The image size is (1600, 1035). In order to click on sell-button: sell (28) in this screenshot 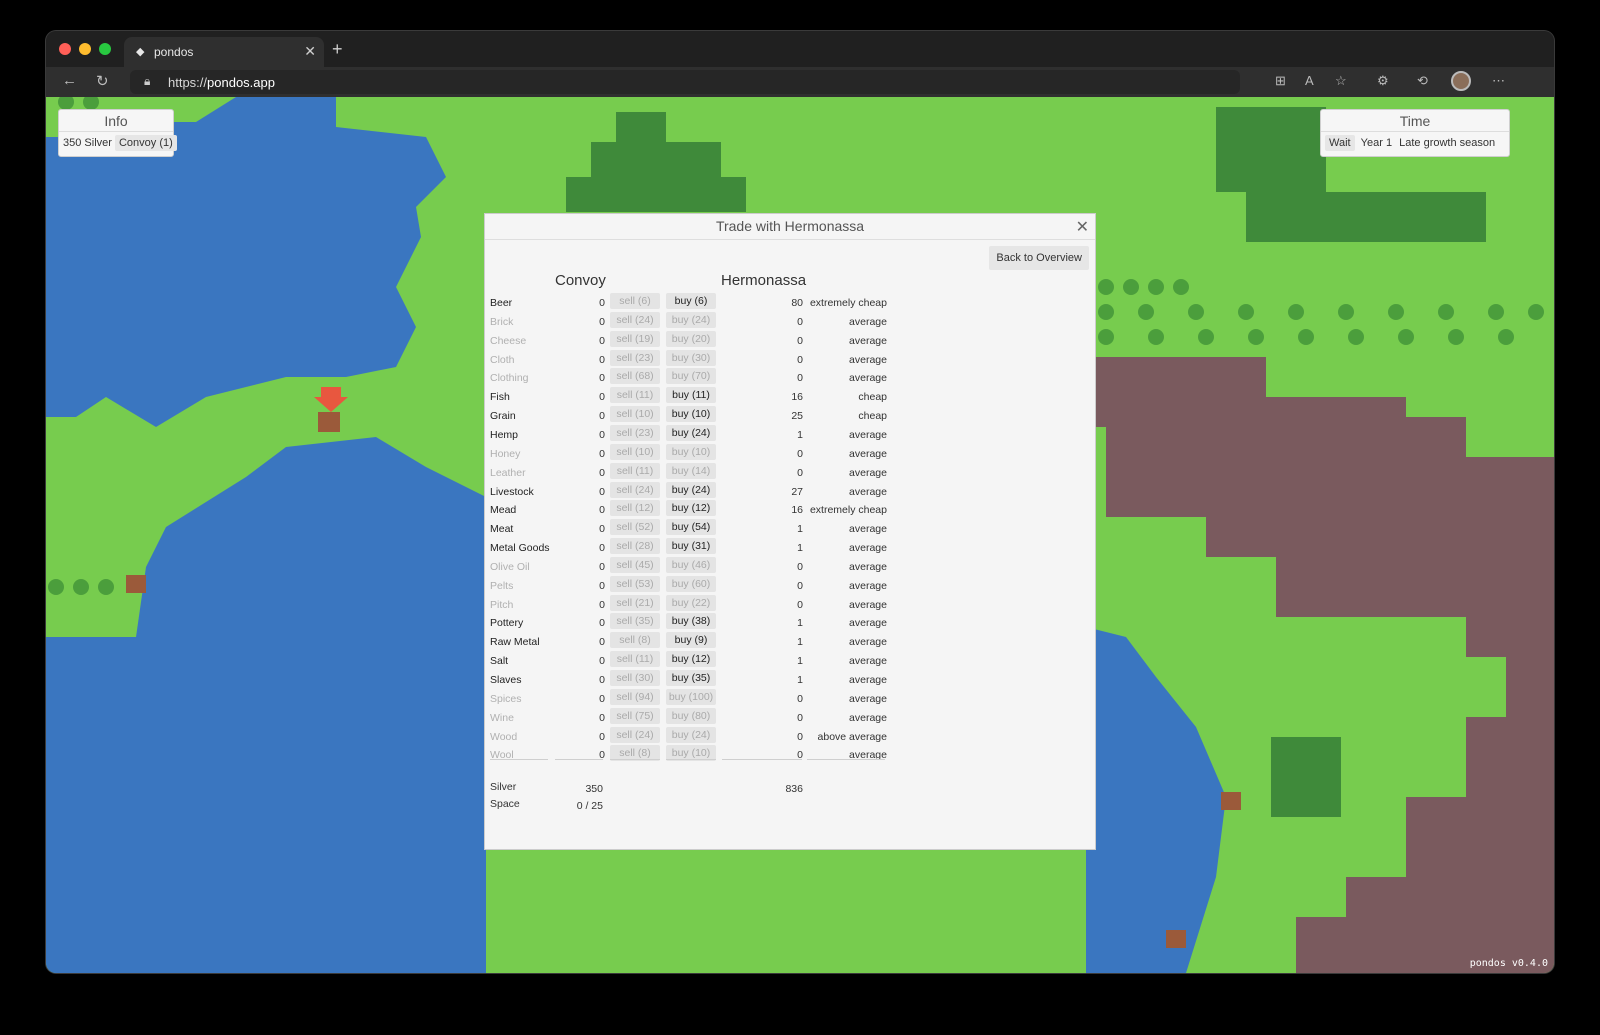, I will do `click(635, 546)`.